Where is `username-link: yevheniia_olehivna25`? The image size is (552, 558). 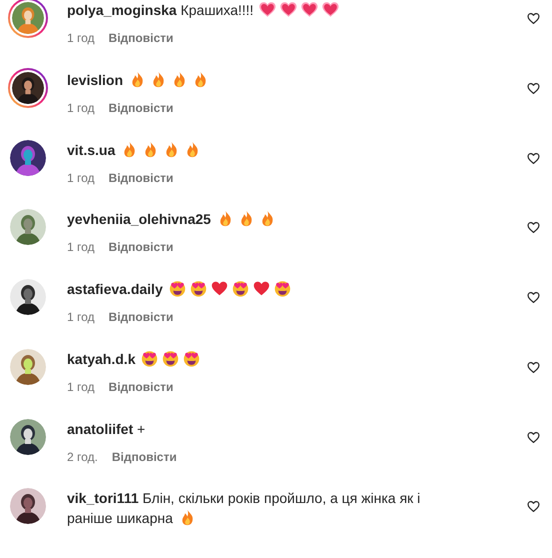
username-link: yevheniia_olehivna25 is located at coordinates (139, 219).